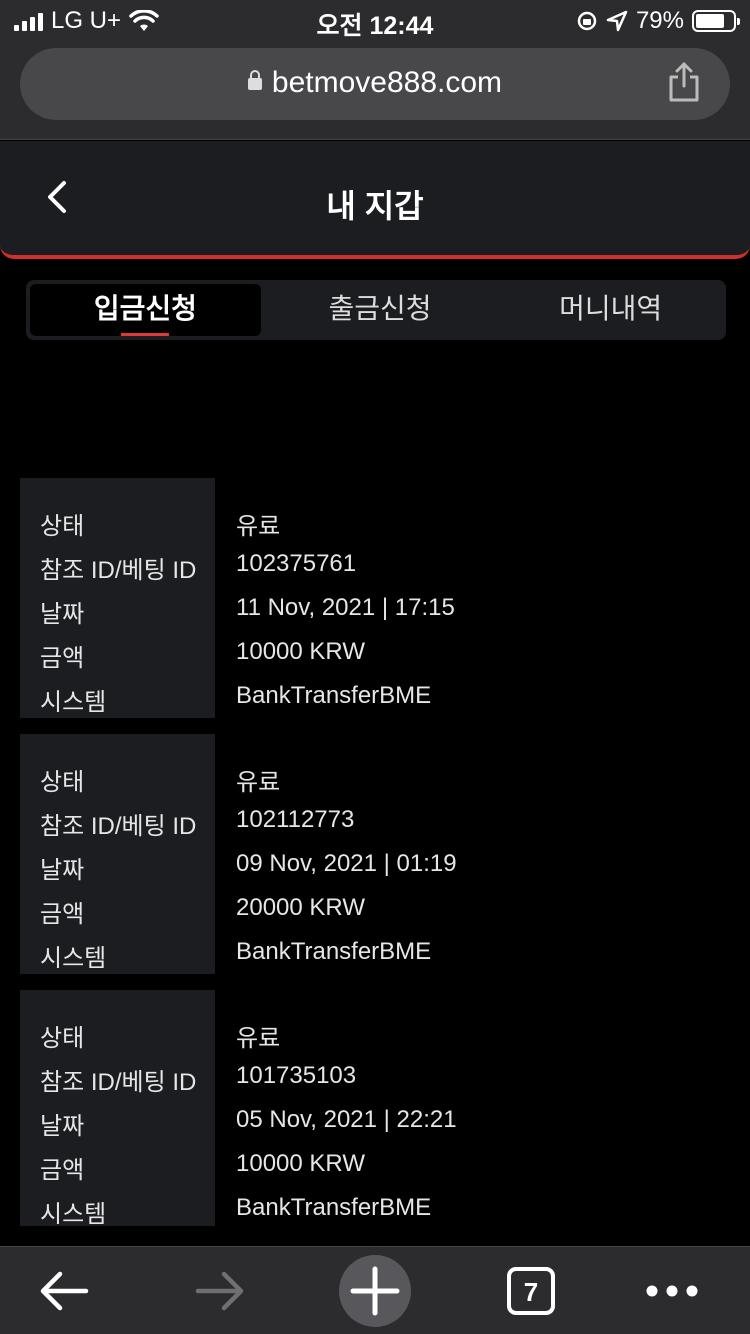 The image size is (750, 1334). What do you see at coordinates (375, 206) in the screenshot?
I see `page-title: 내 지갑` at bounding box center [375, 206].